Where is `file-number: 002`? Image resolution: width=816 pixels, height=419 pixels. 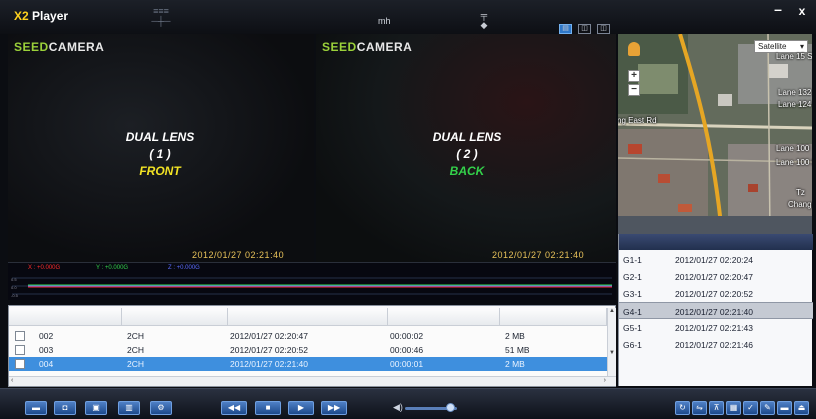
file-number: 002 is located at coordinates (46, 336).